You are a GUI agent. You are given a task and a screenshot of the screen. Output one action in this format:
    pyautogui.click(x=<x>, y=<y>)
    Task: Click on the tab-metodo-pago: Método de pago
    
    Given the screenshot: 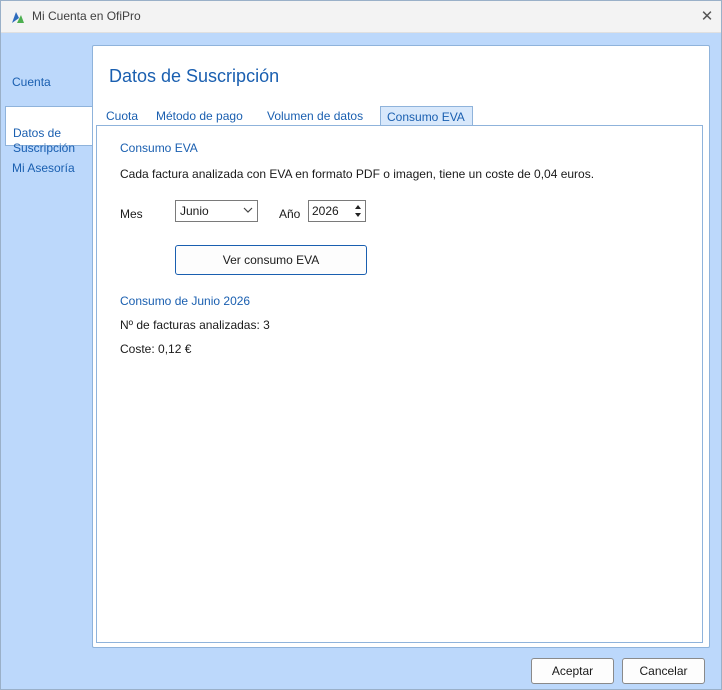 What is the action you would take?
    pyautogui.click(x=199, y=116)
    